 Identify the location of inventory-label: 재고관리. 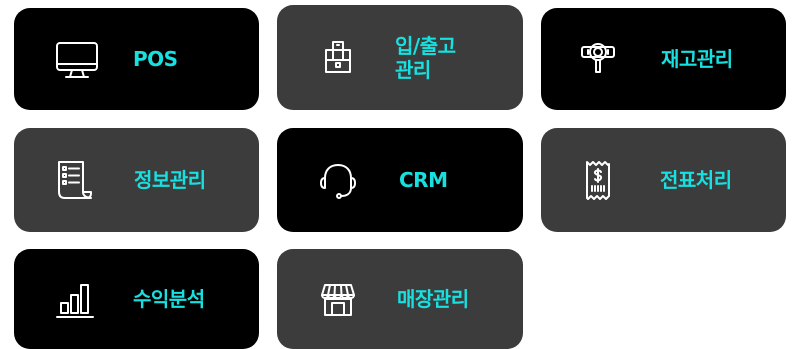
(697, 59).